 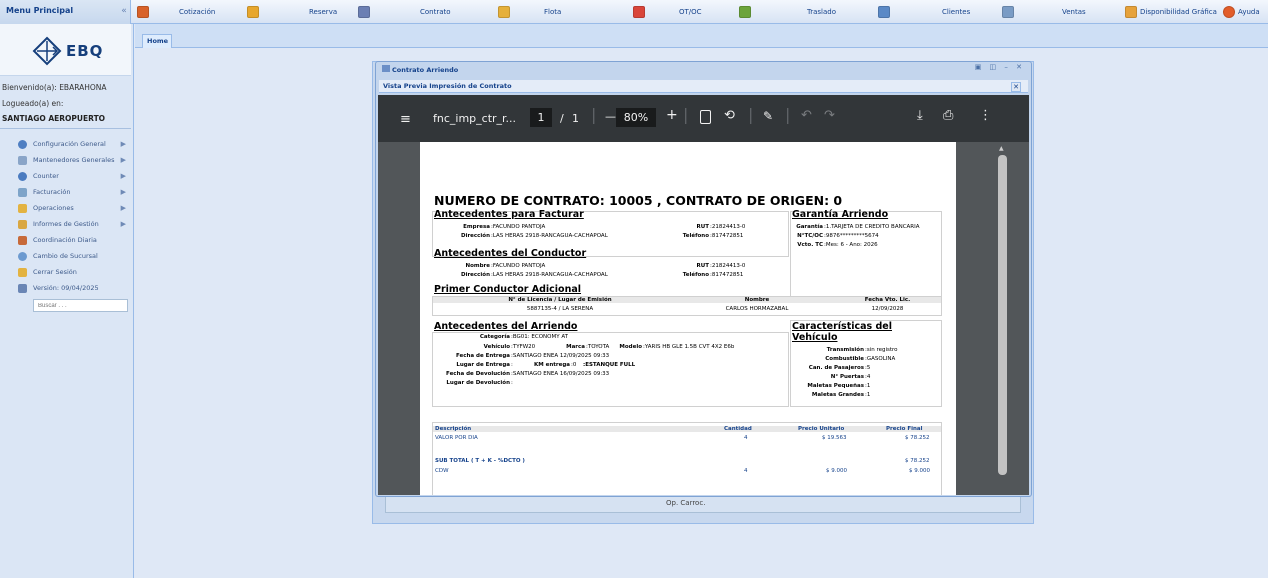 I want to click on scrollbar, so click(x=1002, y=315).